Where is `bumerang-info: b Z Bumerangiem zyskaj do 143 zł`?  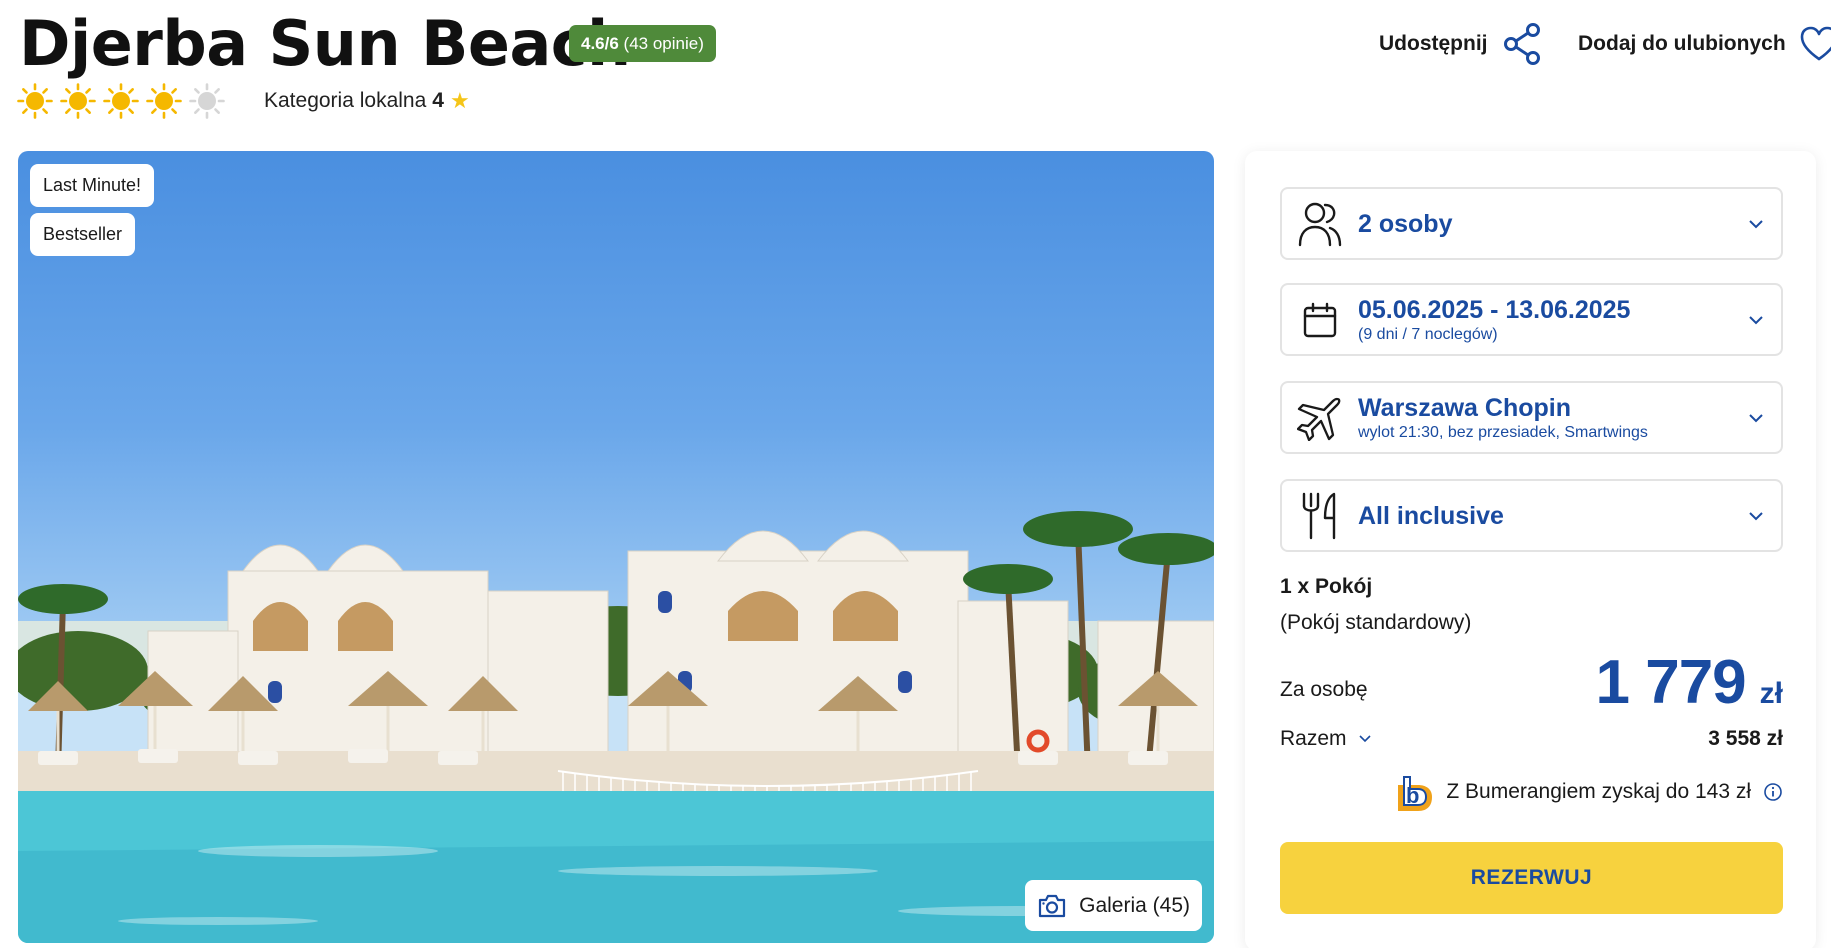
bumerang-info: b Z Bumerangiem zyskaj do 143 zł is located at coordinates (1587, 792).